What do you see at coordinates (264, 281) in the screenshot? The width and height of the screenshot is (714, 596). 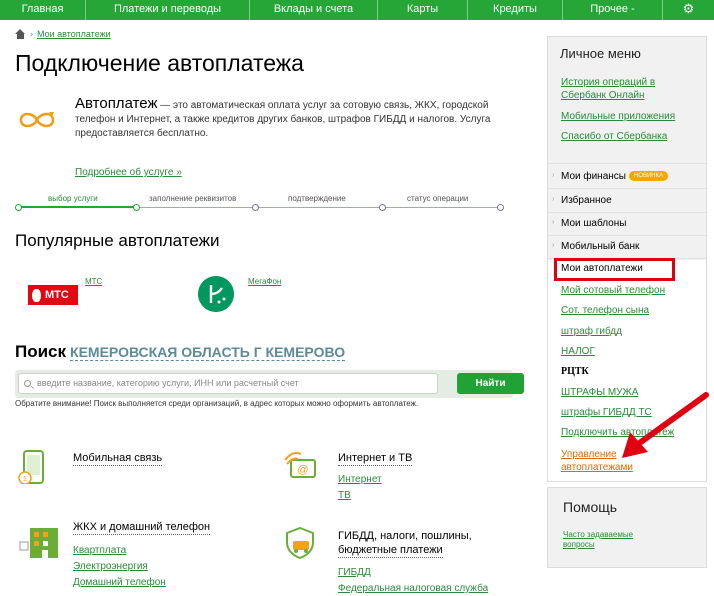 I see `megafon-link: МегаФон` at bounding box center [264, 281].